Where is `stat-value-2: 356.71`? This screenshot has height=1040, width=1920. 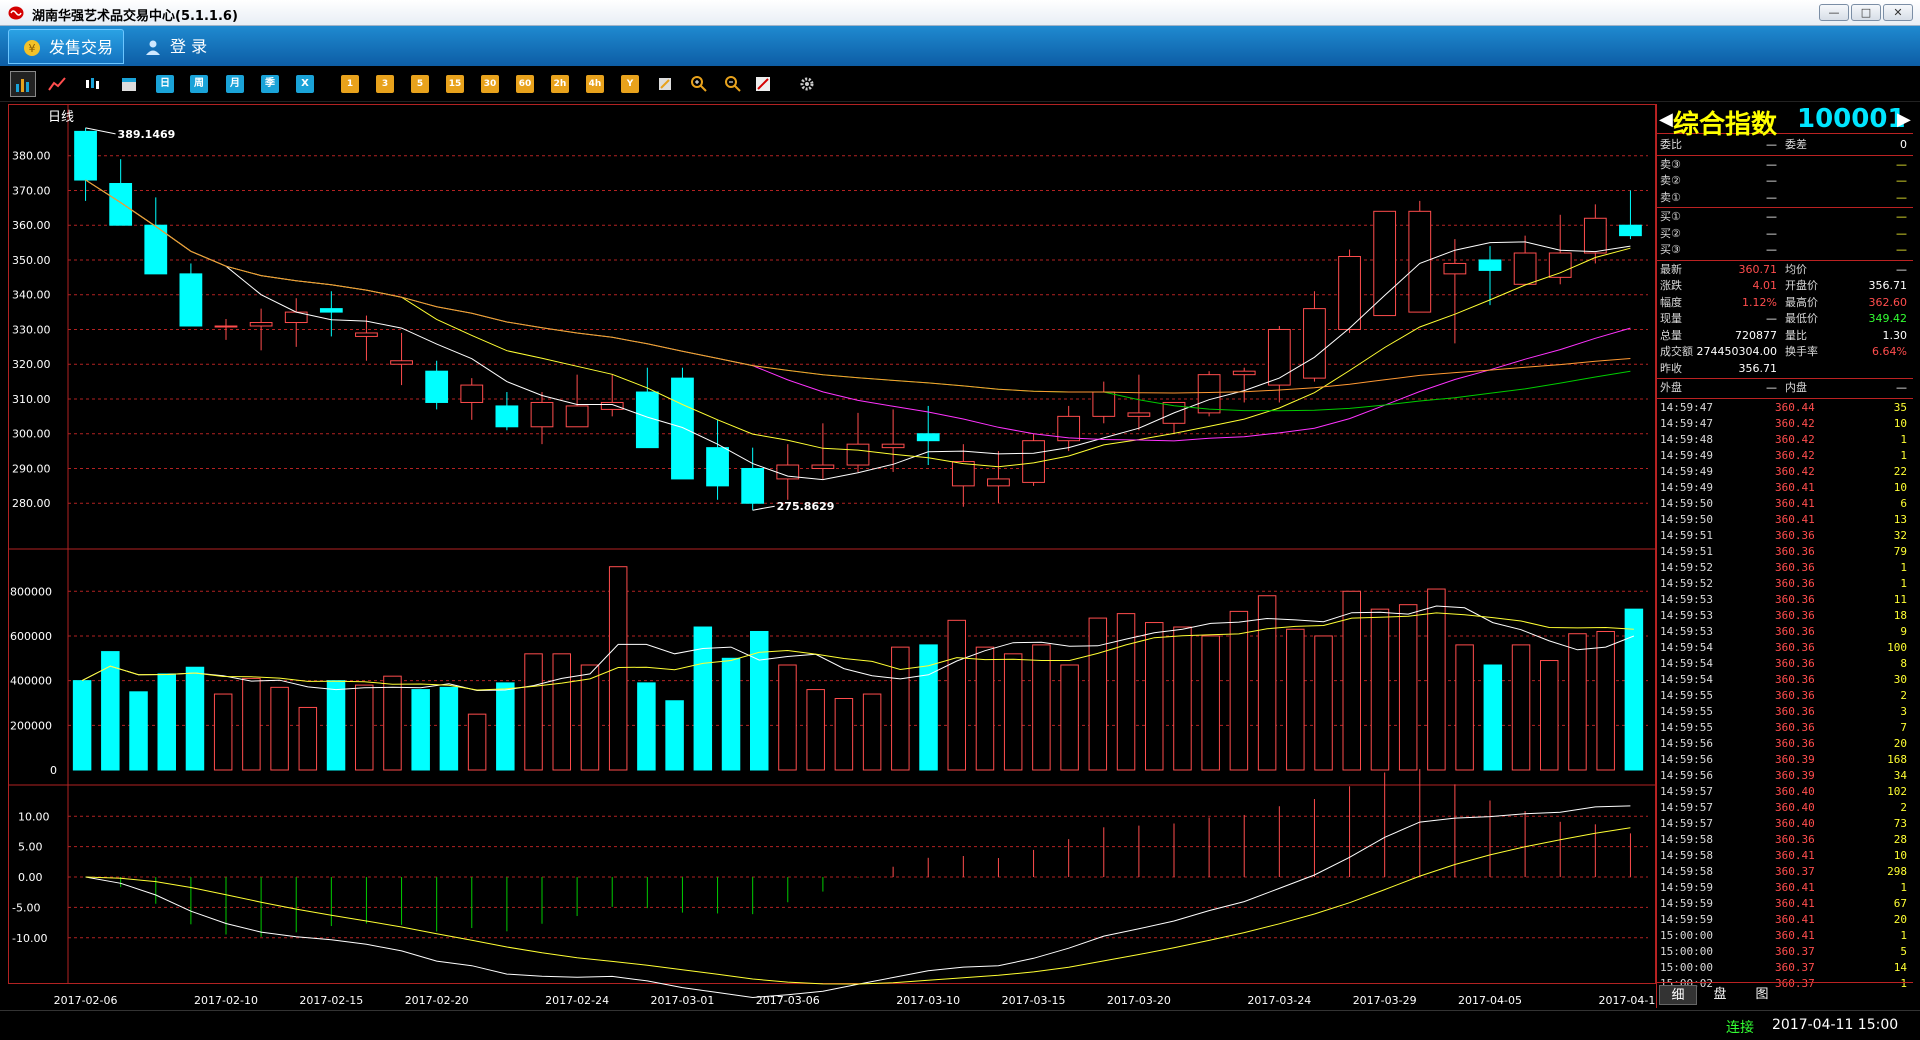
stat-value-2: 356.71 is located at coordinates (1888, 285).